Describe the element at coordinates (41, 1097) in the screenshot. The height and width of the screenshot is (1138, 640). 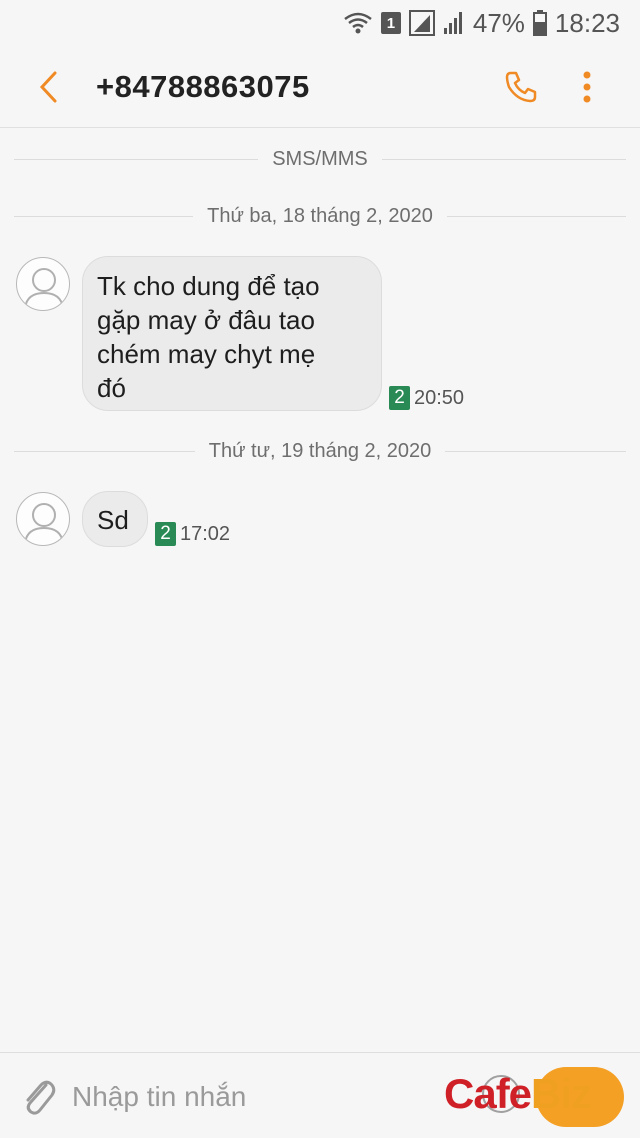
I see `paperclip-icon` at that location.